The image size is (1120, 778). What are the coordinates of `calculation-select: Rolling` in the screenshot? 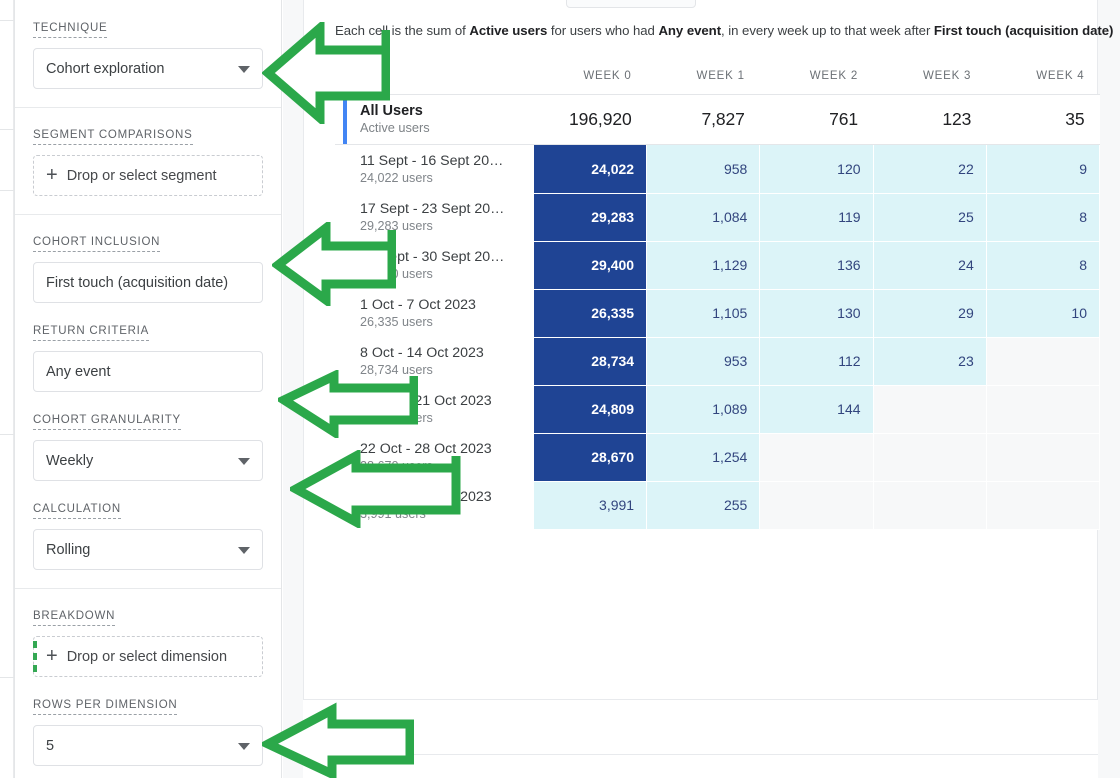 It's located at (148, 549).